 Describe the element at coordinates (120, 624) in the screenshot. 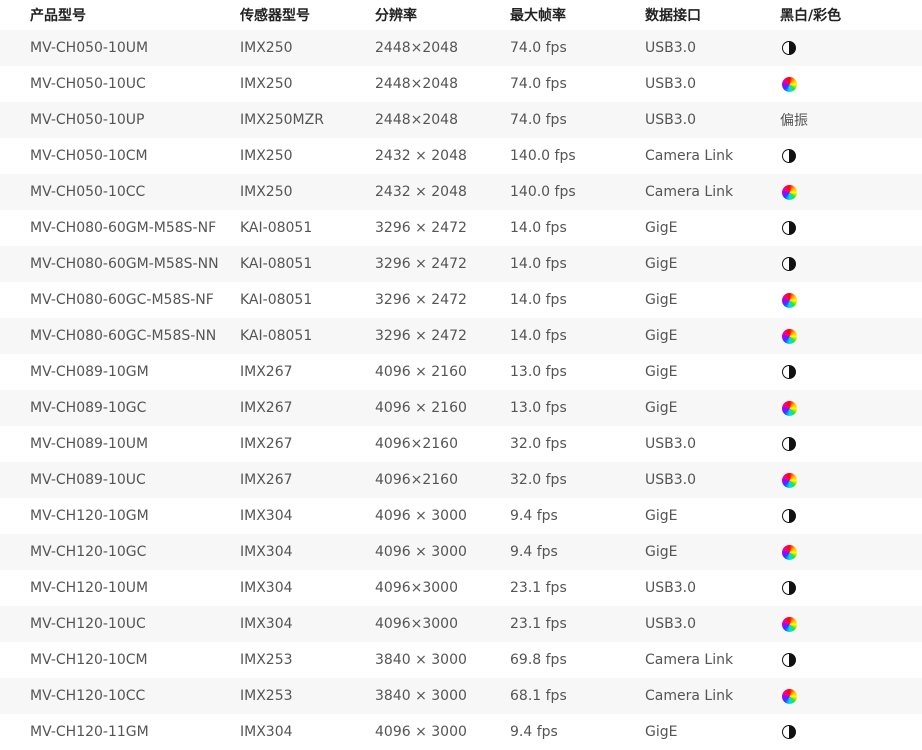

I see `cell-model: MV-CH120-10UC` at that location.